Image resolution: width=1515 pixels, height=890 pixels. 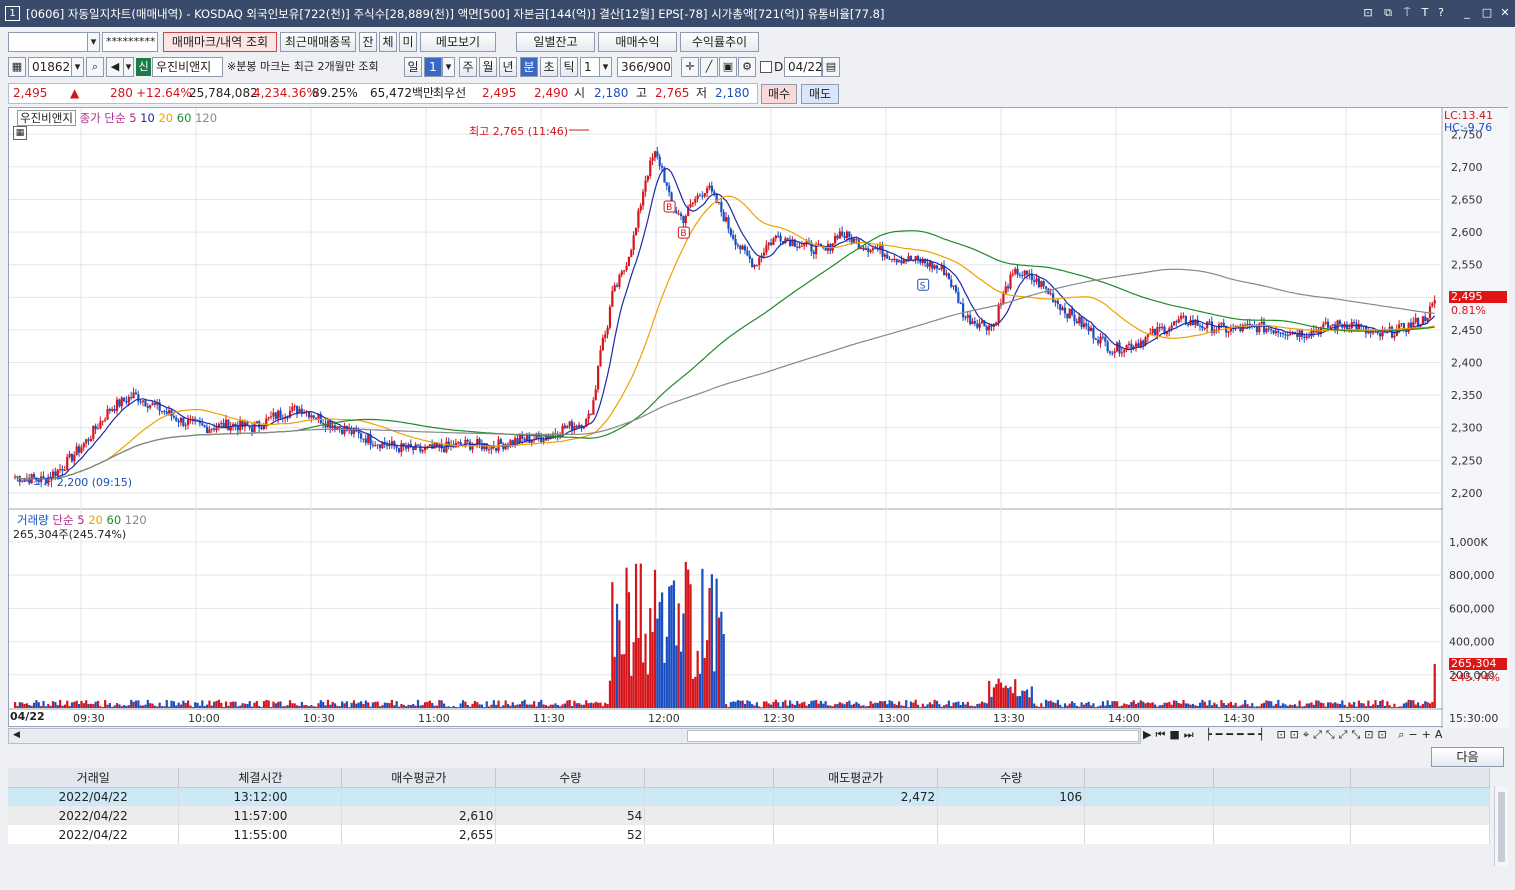 What do you see at coordinates (1428, 734) in the screenshot?
I see `plus-icon: +` at bounding box center [1428, 734].